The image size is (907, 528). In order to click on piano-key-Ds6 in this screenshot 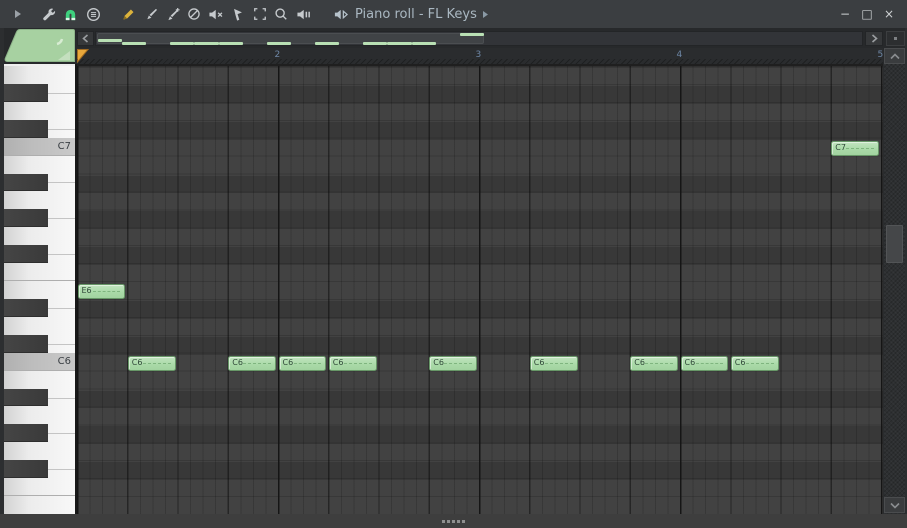, I will do `click(39, 307)`.